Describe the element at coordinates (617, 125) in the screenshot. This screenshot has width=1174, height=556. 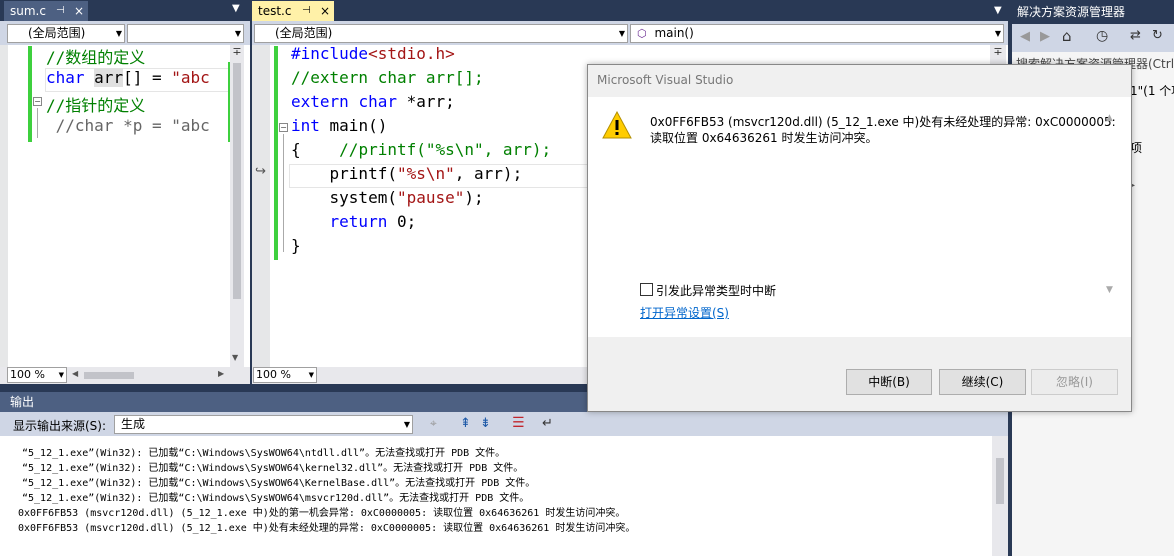
I see `warning-icon` at that location.